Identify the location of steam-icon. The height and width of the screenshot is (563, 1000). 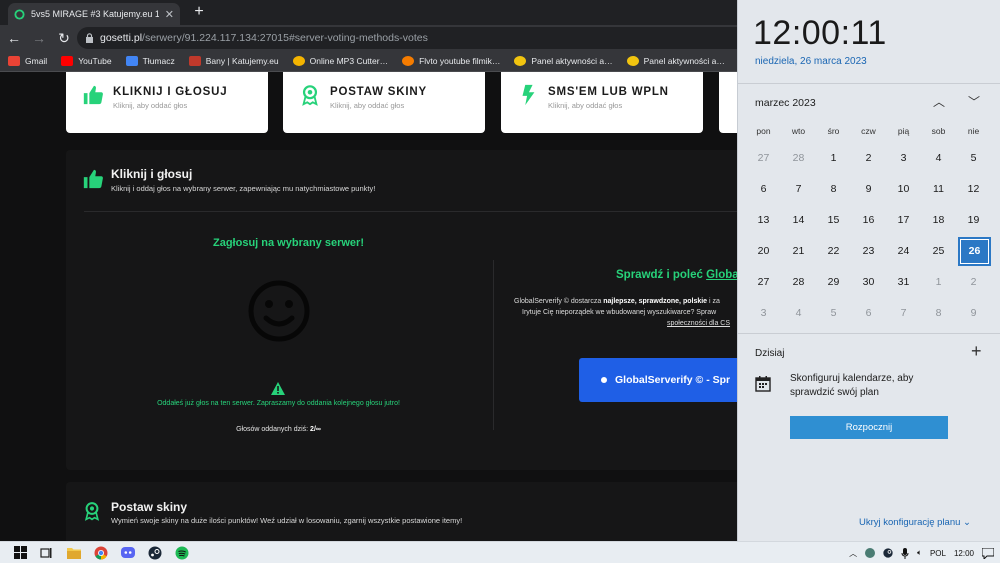
(155, 553).